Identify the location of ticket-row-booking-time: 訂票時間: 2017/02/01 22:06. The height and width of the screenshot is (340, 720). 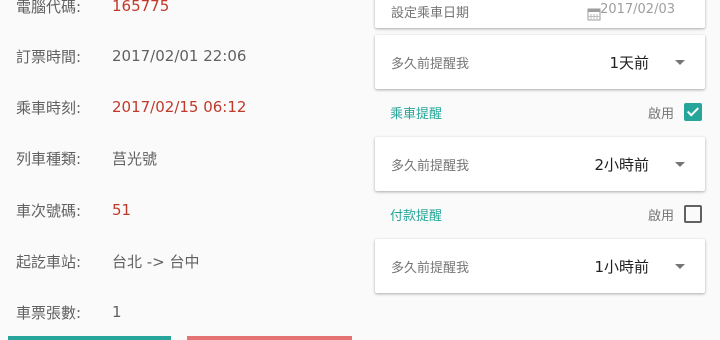
(131, 56).